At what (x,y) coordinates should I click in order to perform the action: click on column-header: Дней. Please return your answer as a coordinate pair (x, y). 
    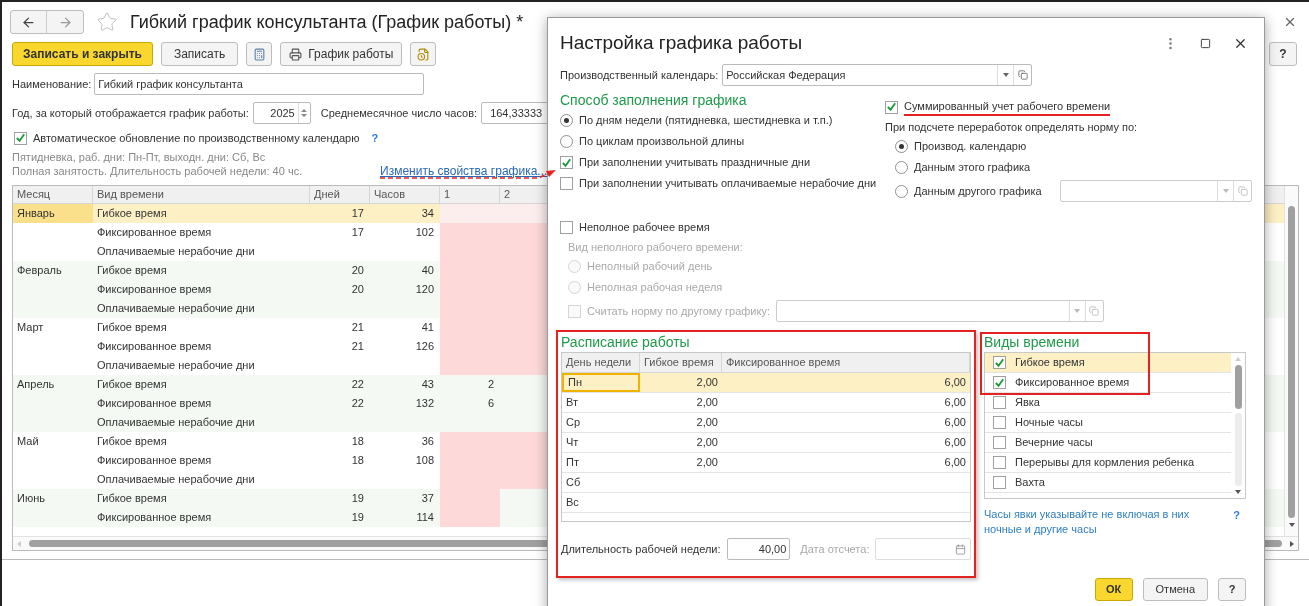
    Looking at the image, I should click on (340, 194).